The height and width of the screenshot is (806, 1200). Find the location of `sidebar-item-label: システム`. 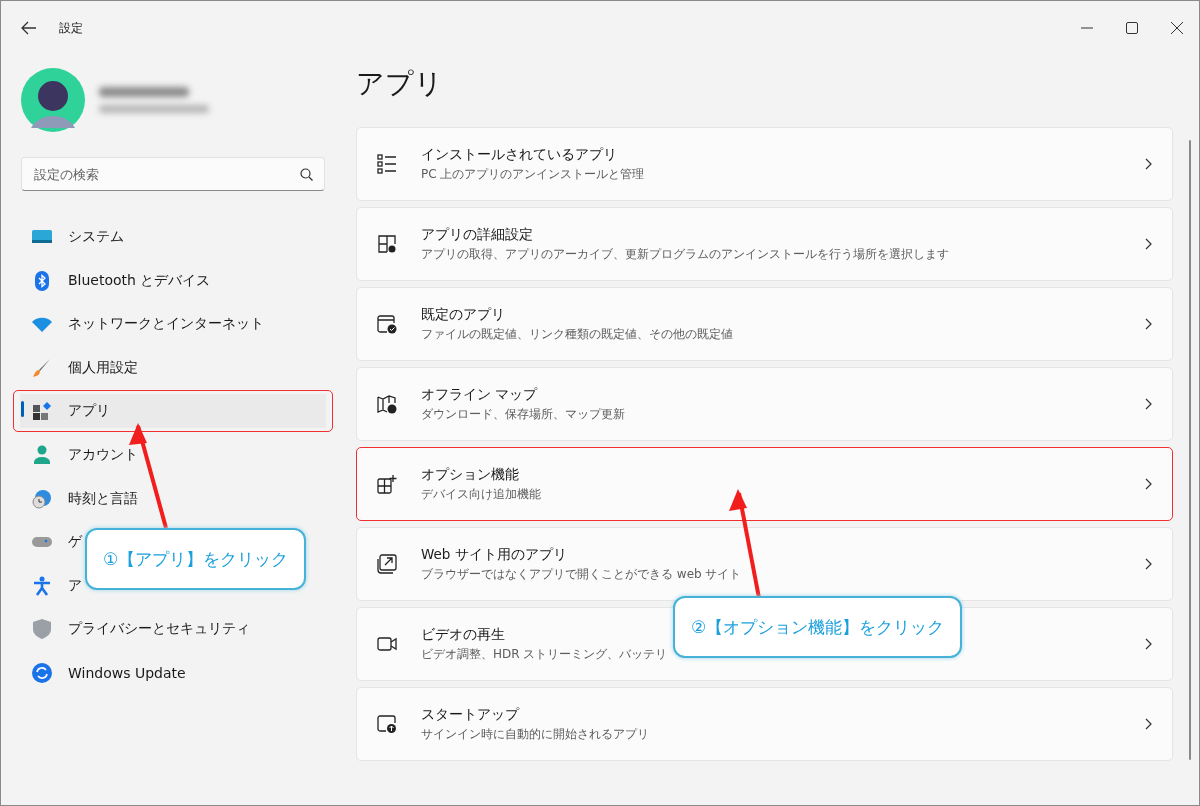

sidebar-item-label: システム is located at coordinates (96, 237).